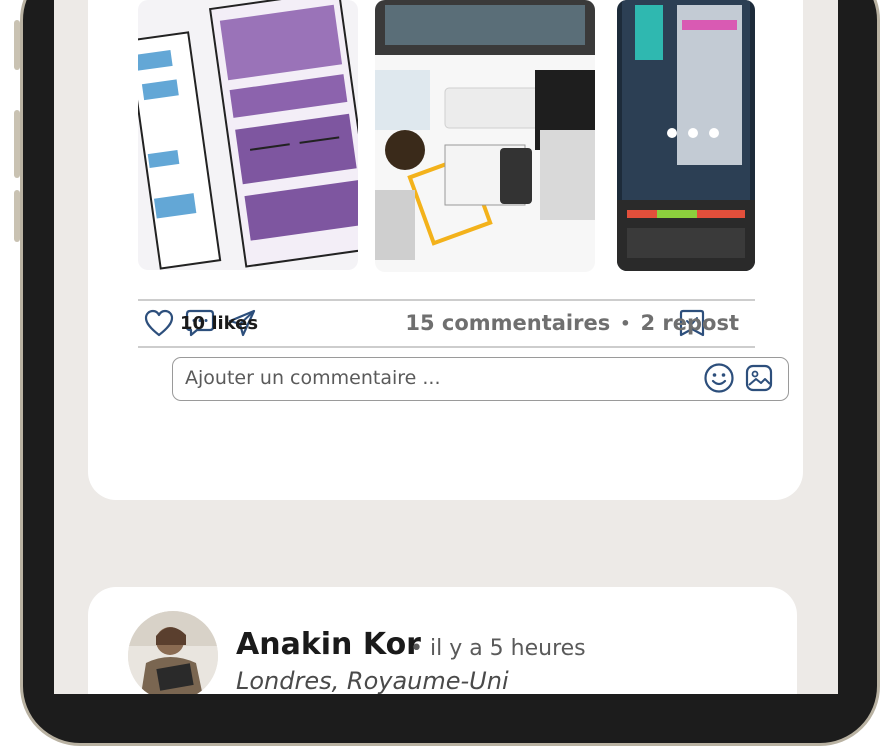  I want to click on post-image-desk-setup, so click(485, 136).